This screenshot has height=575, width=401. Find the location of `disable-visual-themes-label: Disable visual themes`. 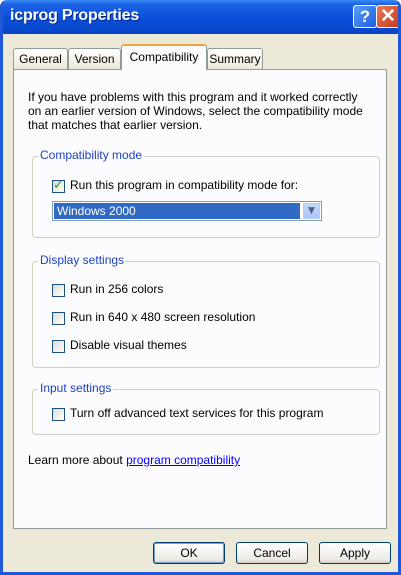

disable-visual-themes-label: Disable visual themes is located at coordinates (128, 345).